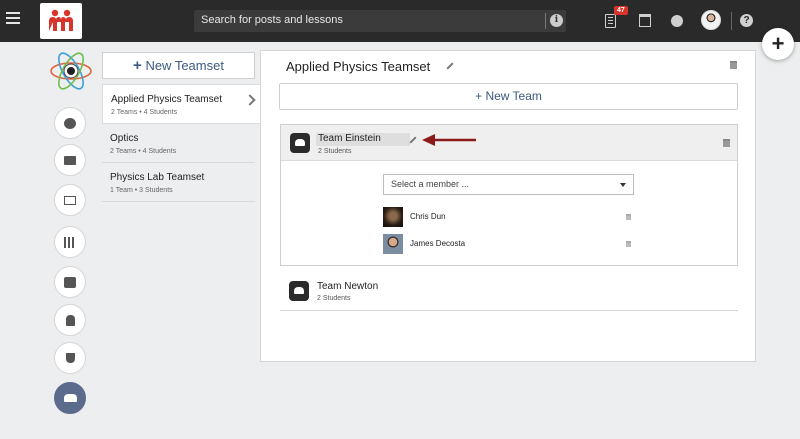 The image size is (800, 439). I want to click on new-team-button: + New Team, so click(508, 96).